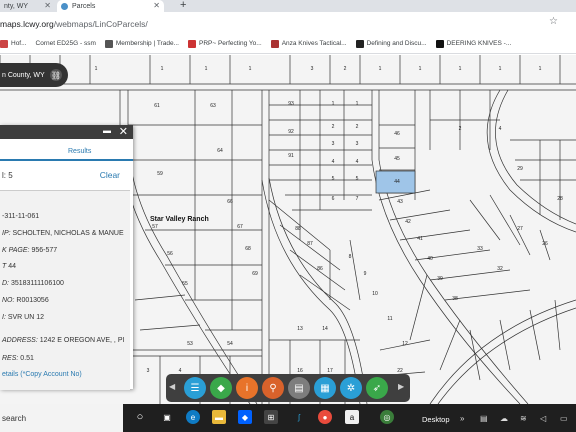  Describe the element at coordinates (400, 202) in the screenshot. I see `svg-text: 43` at that location.